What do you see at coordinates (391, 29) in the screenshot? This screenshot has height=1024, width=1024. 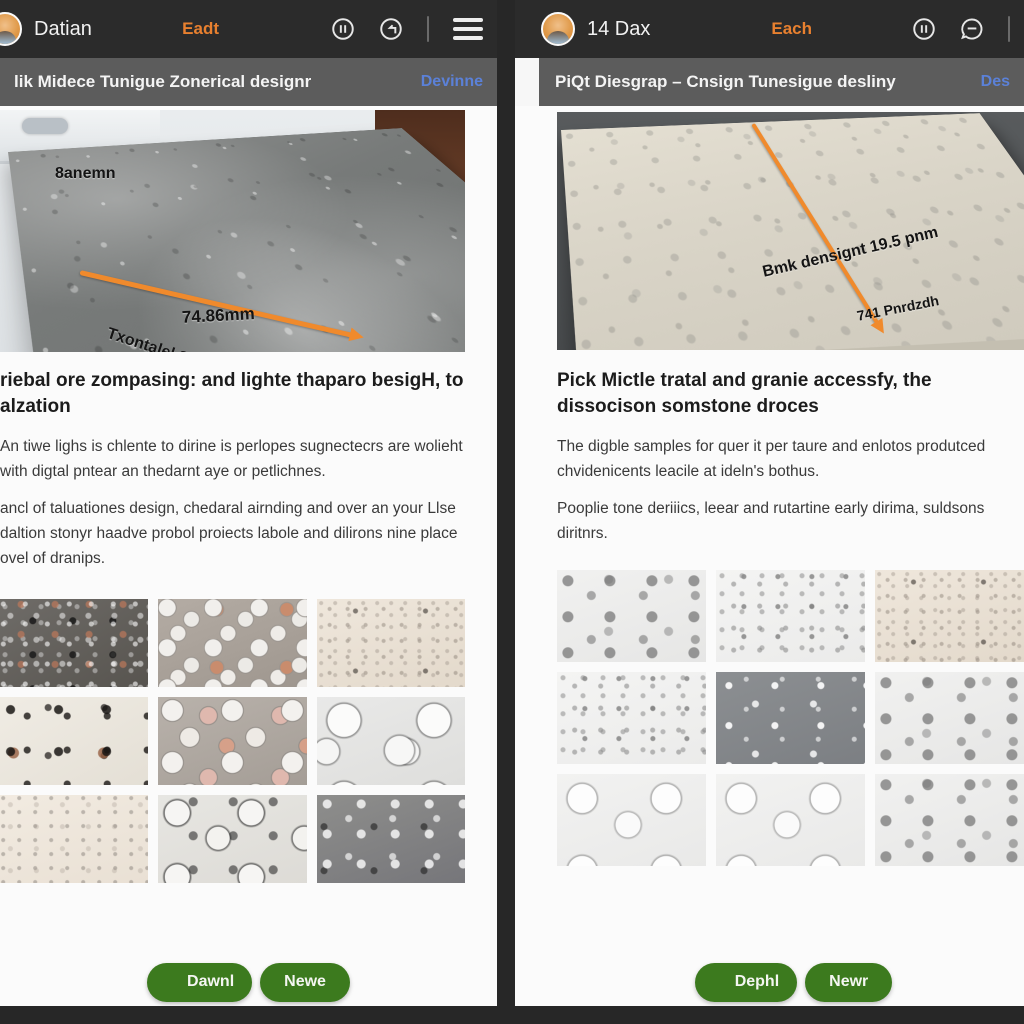 I see `history-reply-icon` at bounding box center [391, 29].